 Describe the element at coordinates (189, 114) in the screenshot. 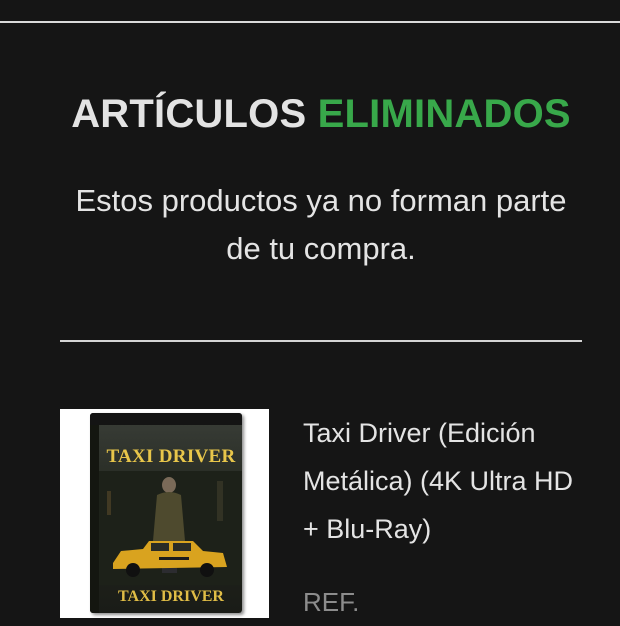

I see `section-title-part1: ARTÍCULOS` at that location.